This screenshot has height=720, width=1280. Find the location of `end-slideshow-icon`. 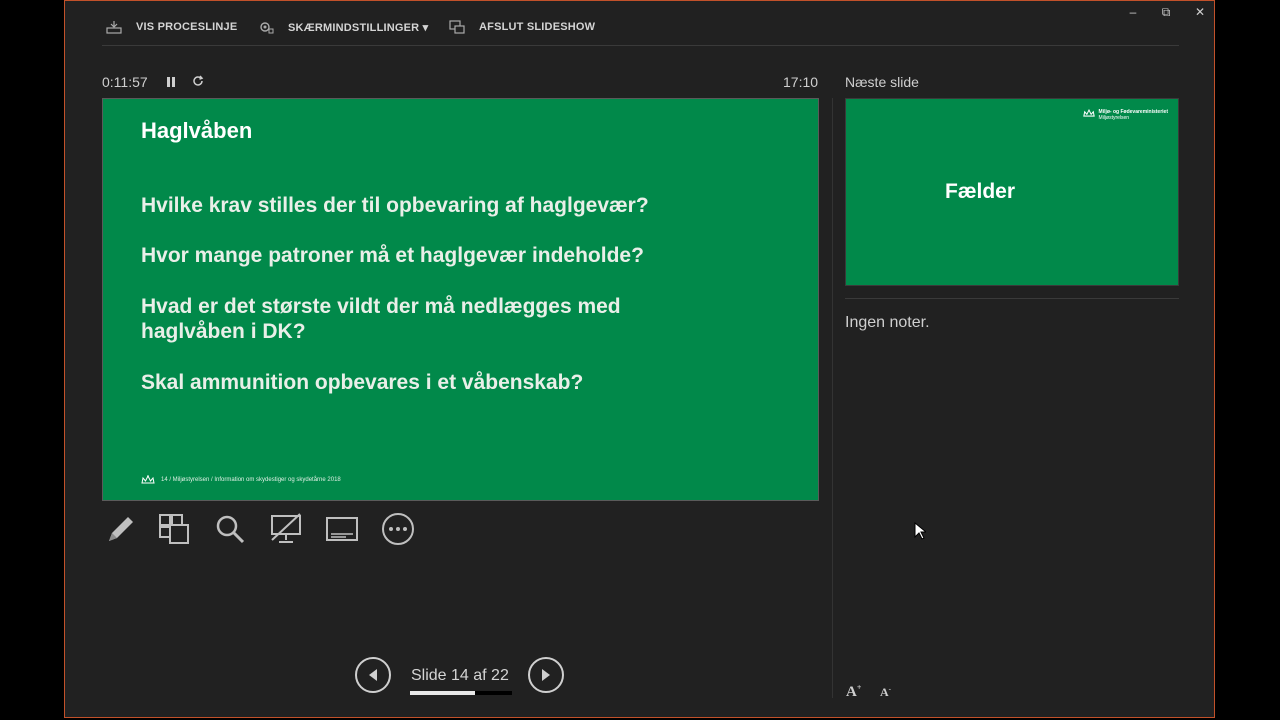

end-slideshow-icon is located at coordinates (457, 27).